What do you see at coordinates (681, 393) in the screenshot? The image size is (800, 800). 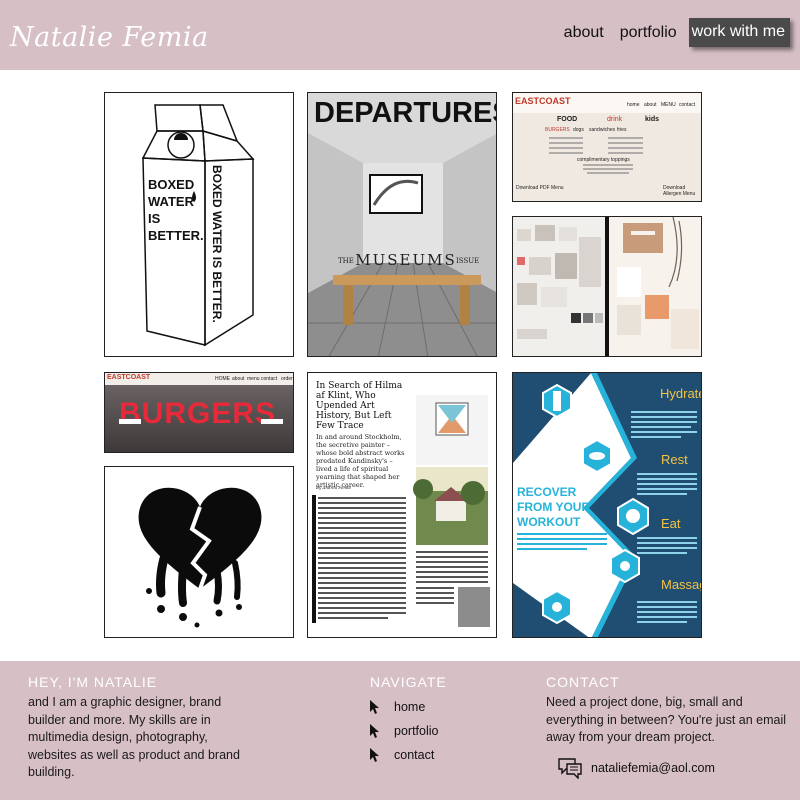 I see `workout-label-hydrate: Hydrate` at bounding box center [681, 393].